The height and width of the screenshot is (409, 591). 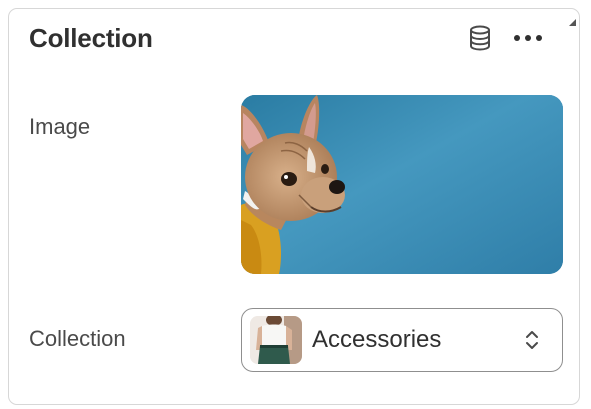 I want to click on card-title: Collection, so click(x=91, y=38).